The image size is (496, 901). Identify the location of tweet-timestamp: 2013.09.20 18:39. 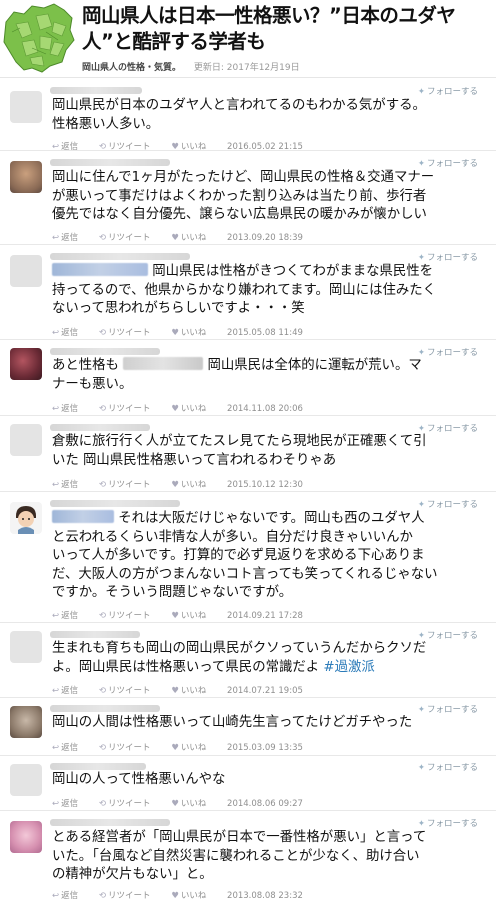
(265, 238).